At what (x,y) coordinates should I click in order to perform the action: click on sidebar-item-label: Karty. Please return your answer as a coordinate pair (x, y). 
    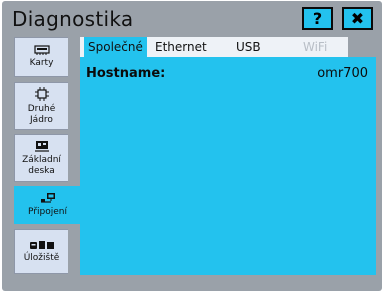
    Looking at the image, I should click on (41, 63).